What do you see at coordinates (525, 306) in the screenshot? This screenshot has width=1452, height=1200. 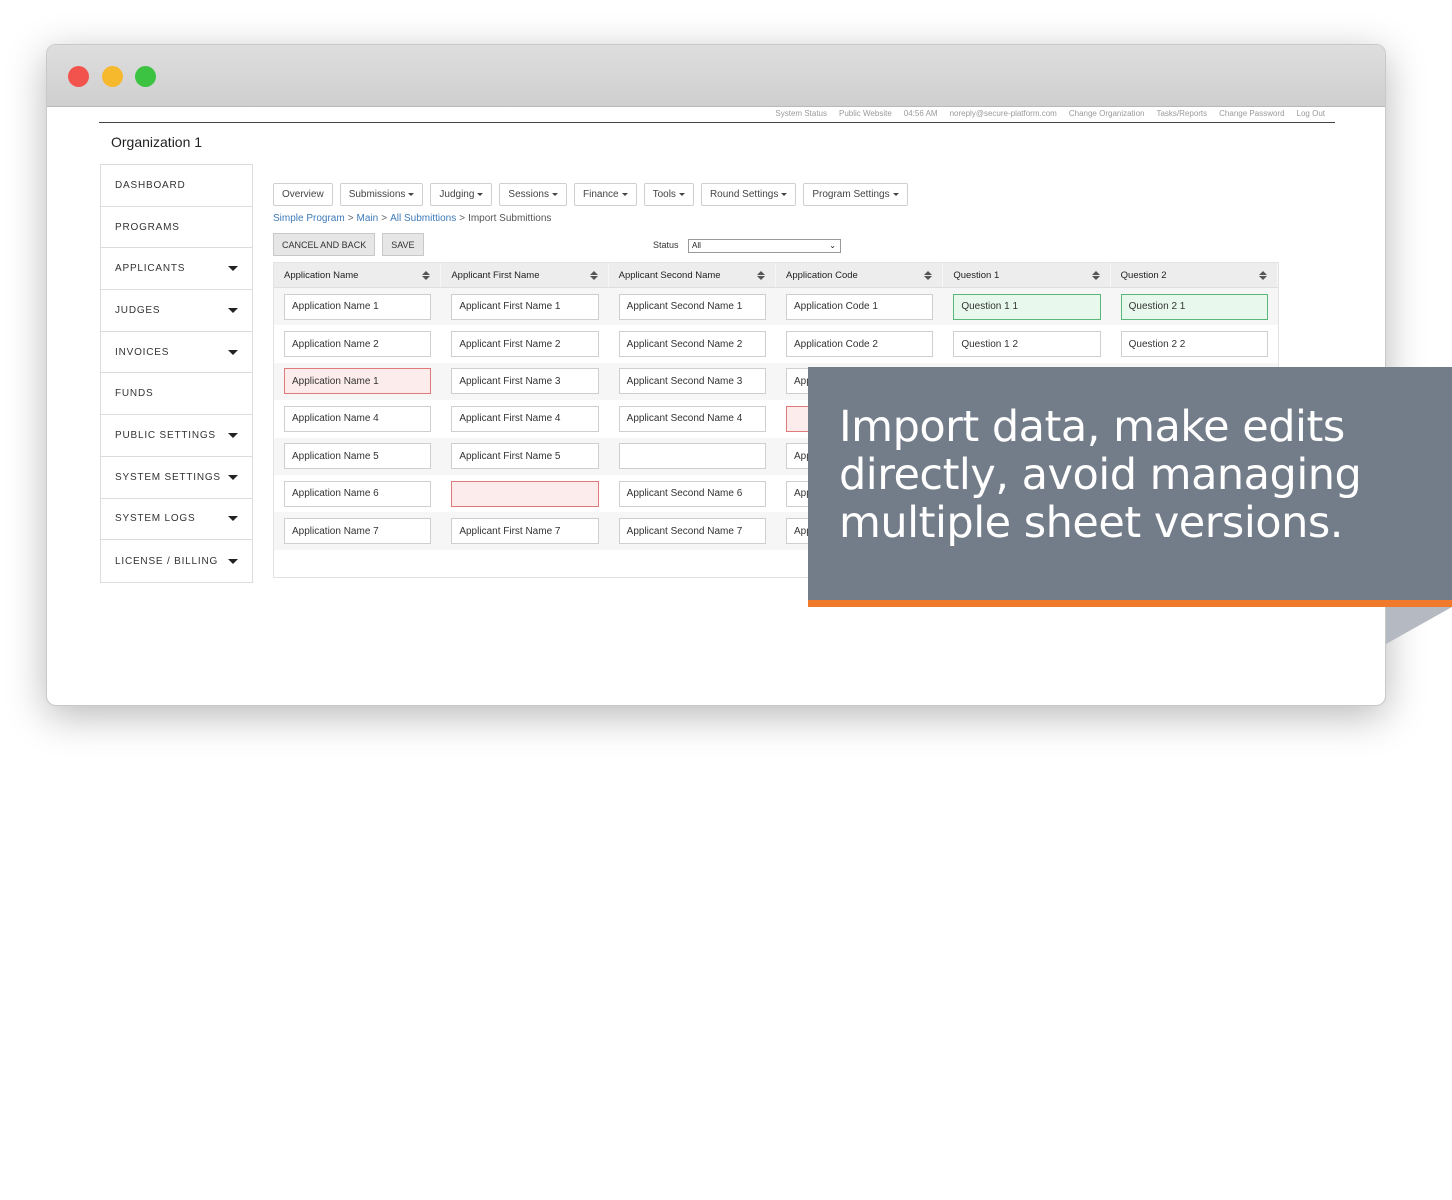 I see `cell-input-applicant-first-name: Applicant First Name 1` at bounding box center [525, 306].